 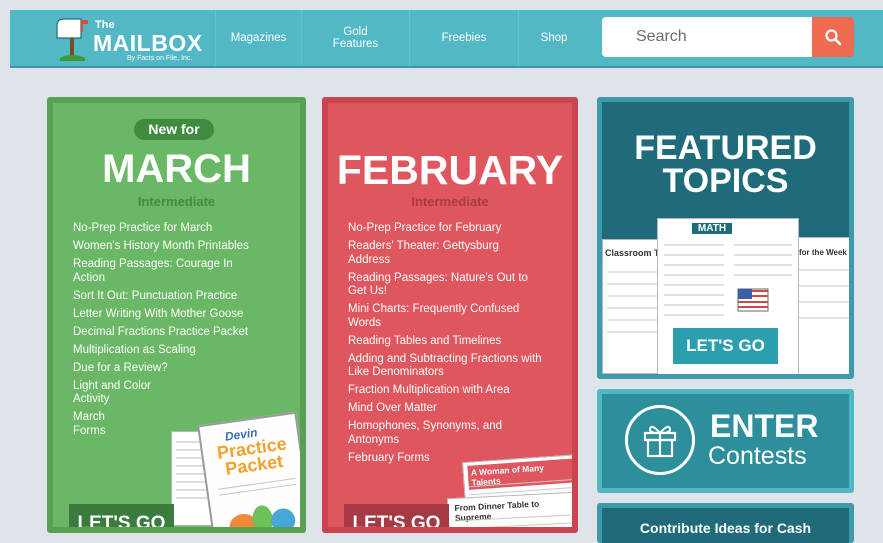 I want to click on nav-gold-features: Gold Features, so click(x=355, y=38).